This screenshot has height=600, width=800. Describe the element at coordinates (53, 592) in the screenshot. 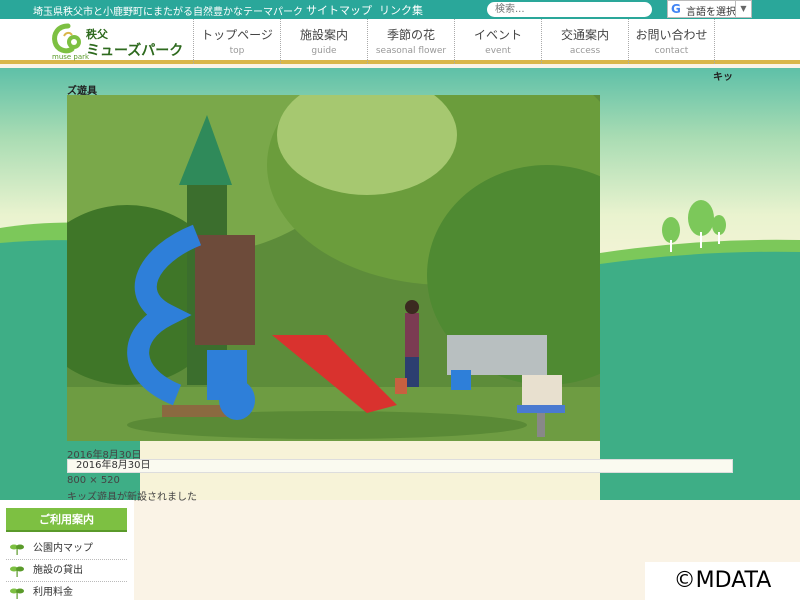

I see `sidebar-item-label: 利用料金` at that location.